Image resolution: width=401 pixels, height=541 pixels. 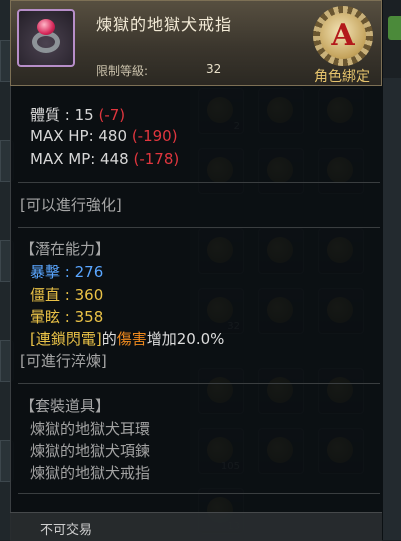 What do you see at coordinates (46, 38) in the screenshot?
I see `ring-icon` at bounding box center [46, 38].